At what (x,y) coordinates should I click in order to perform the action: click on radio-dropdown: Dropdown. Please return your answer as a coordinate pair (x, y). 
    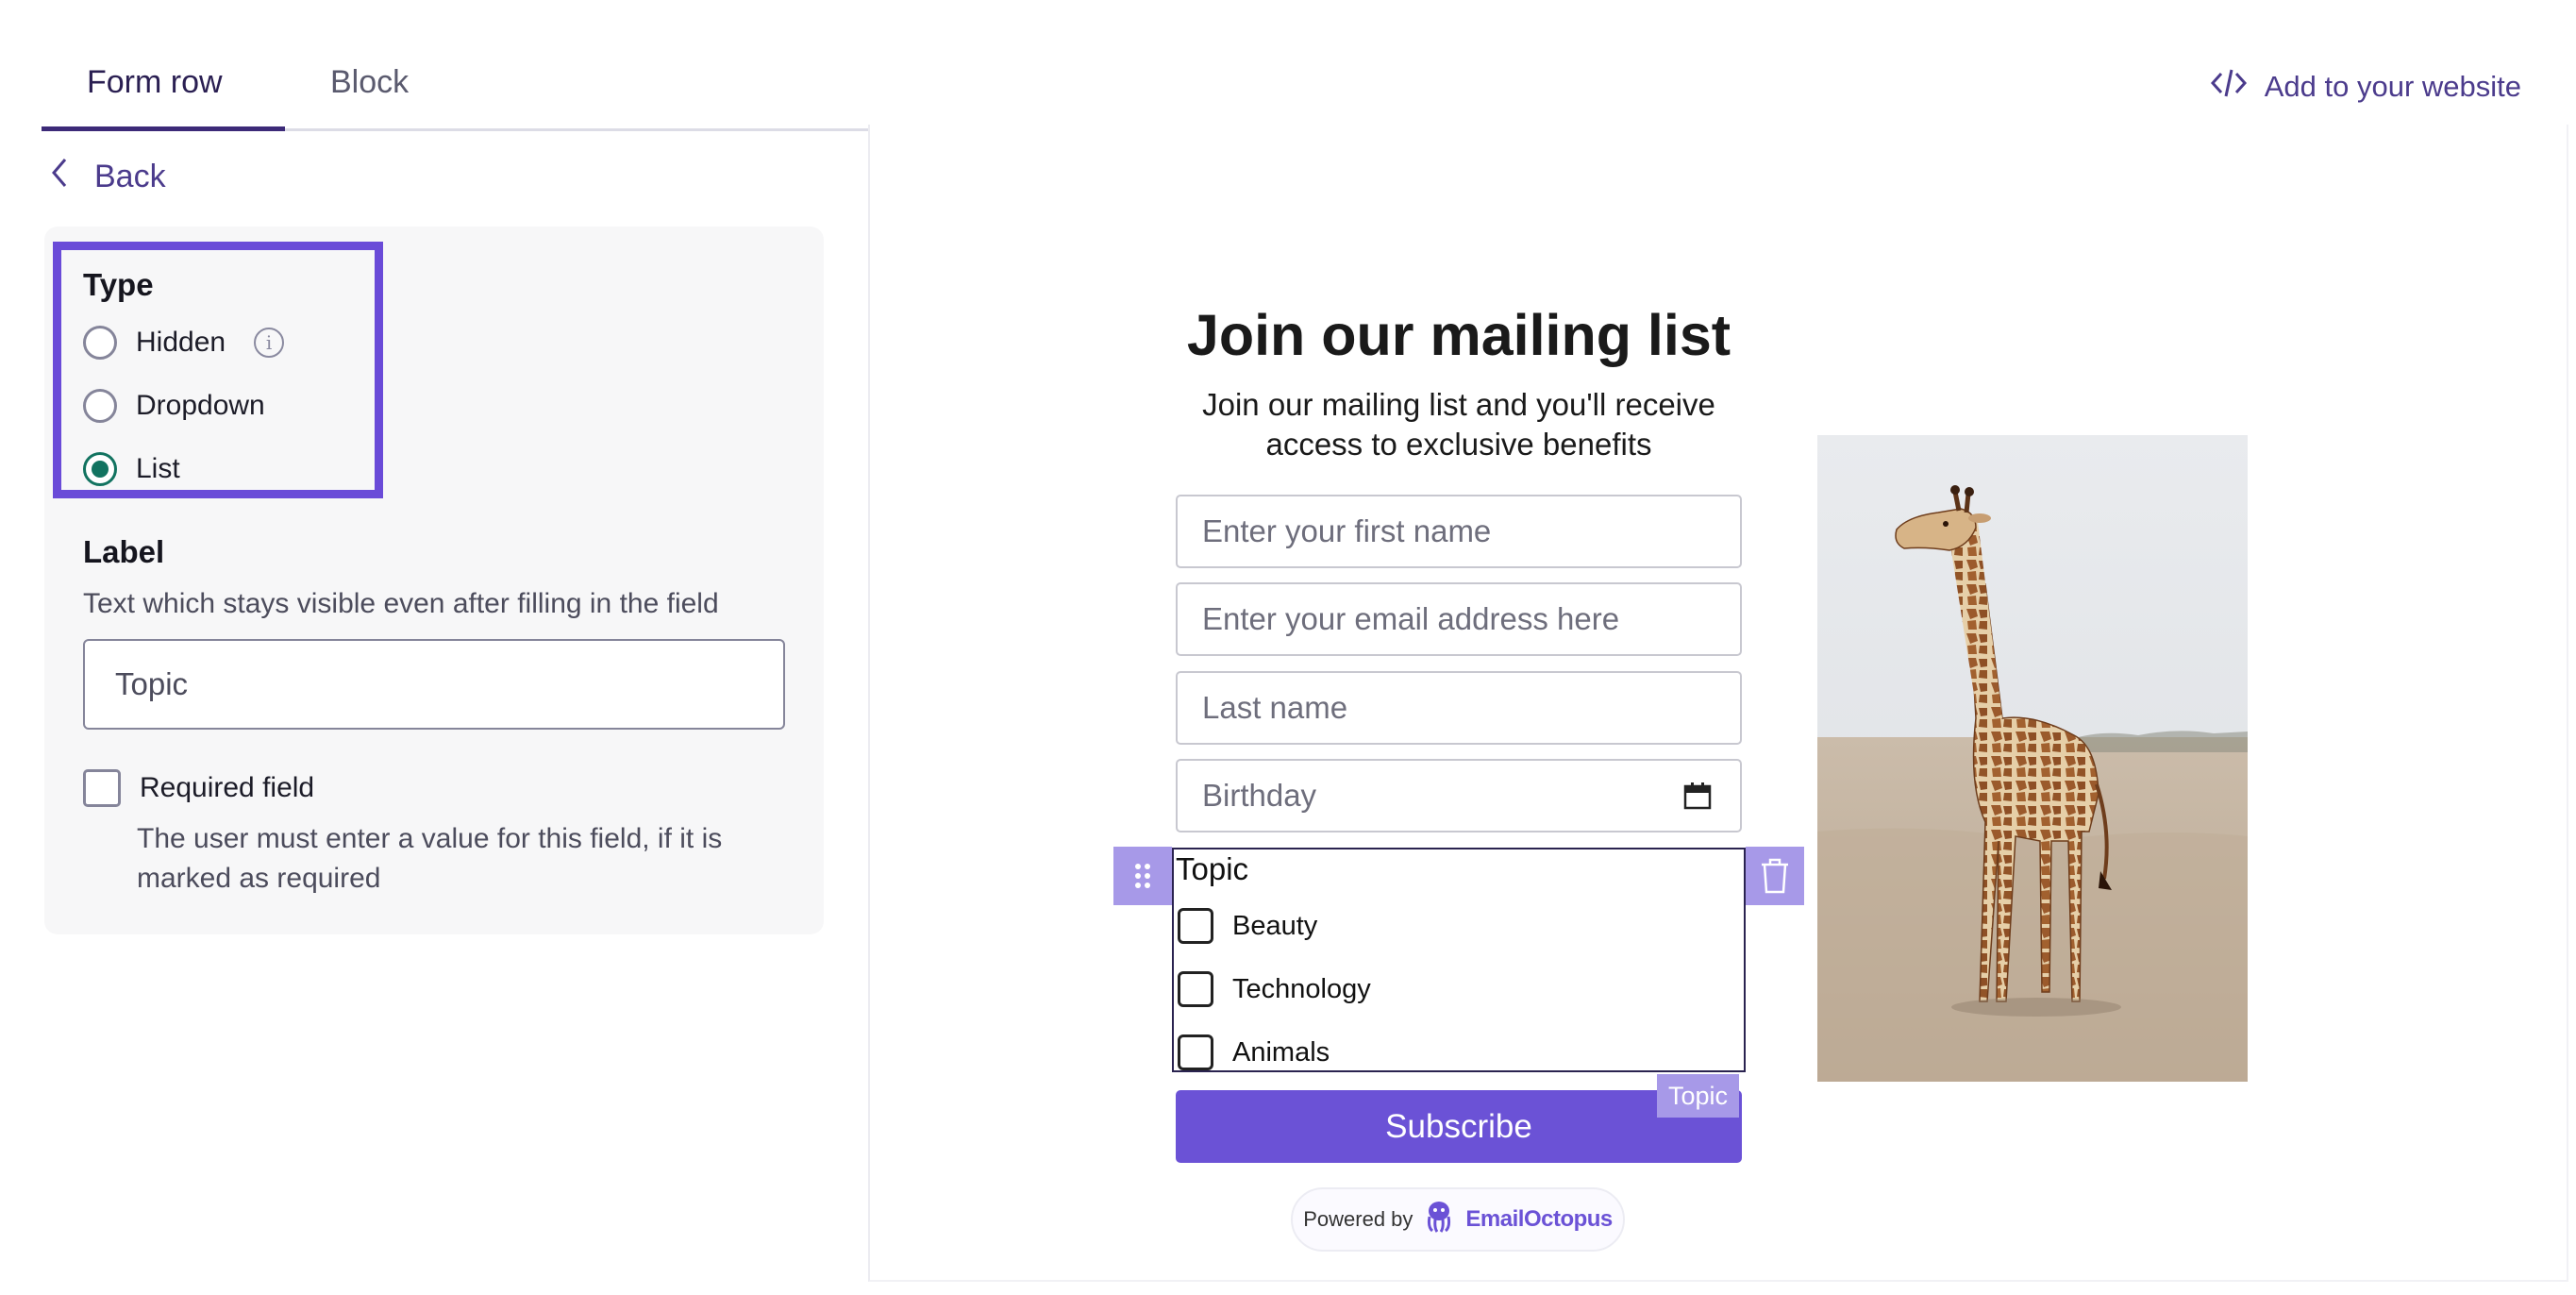
    Looking at the image, I should click on (174, 406).